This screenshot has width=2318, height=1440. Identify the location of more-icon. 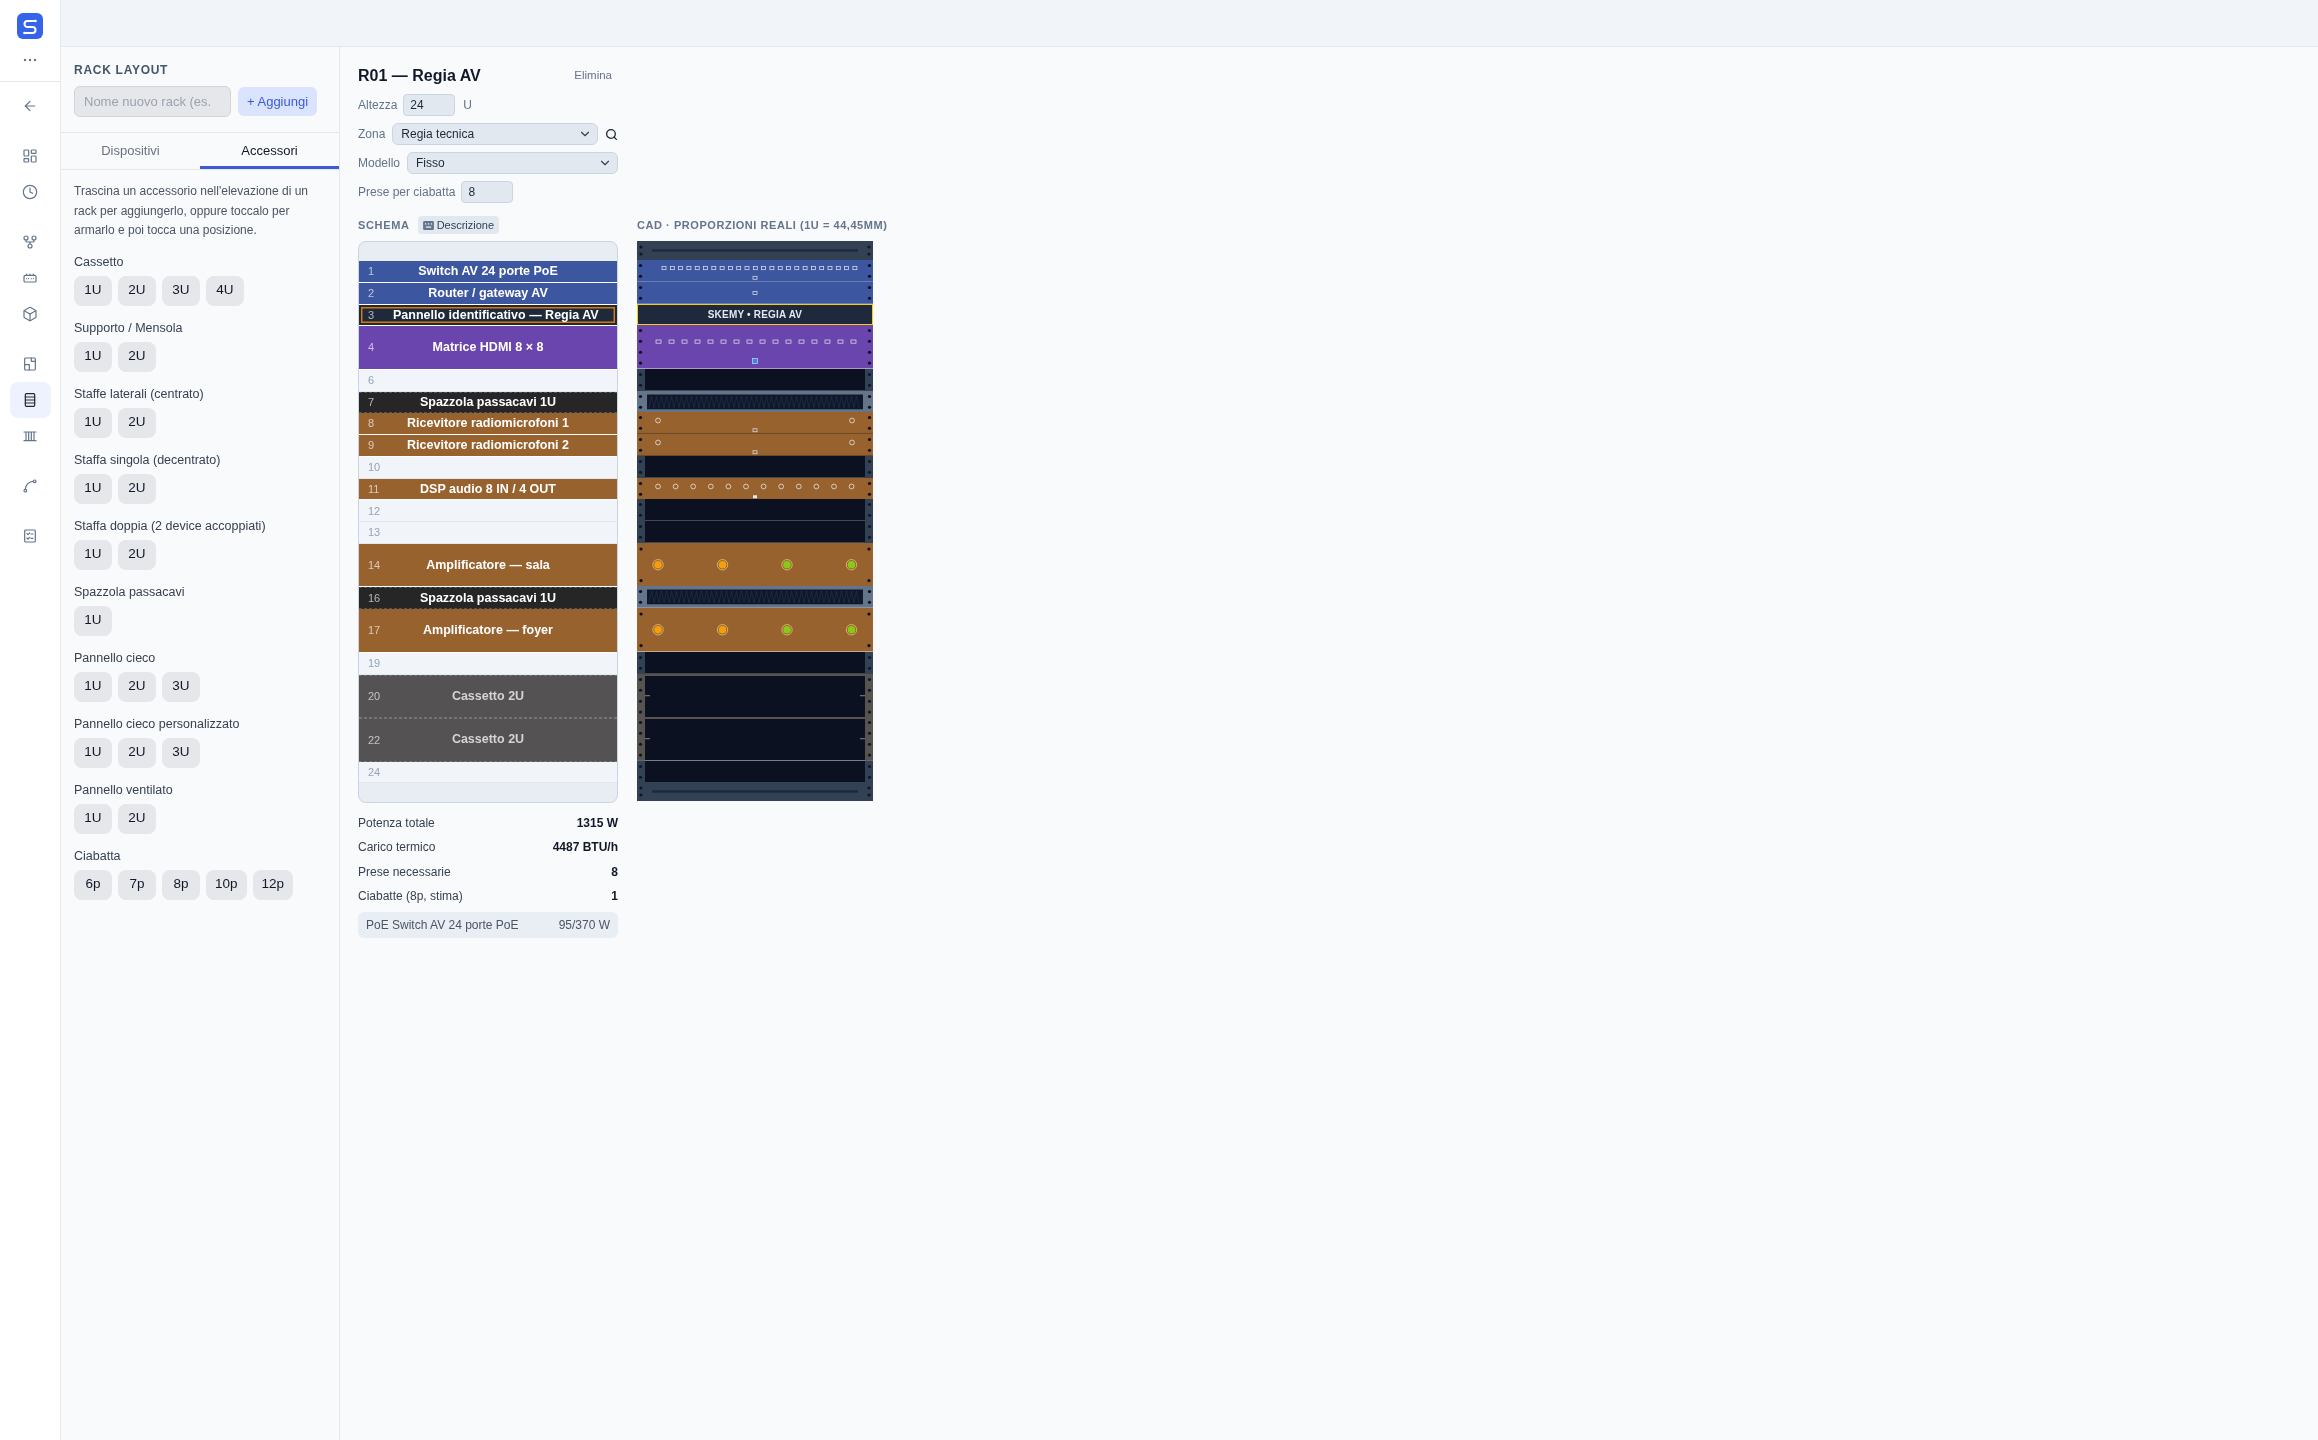
(30, 60).